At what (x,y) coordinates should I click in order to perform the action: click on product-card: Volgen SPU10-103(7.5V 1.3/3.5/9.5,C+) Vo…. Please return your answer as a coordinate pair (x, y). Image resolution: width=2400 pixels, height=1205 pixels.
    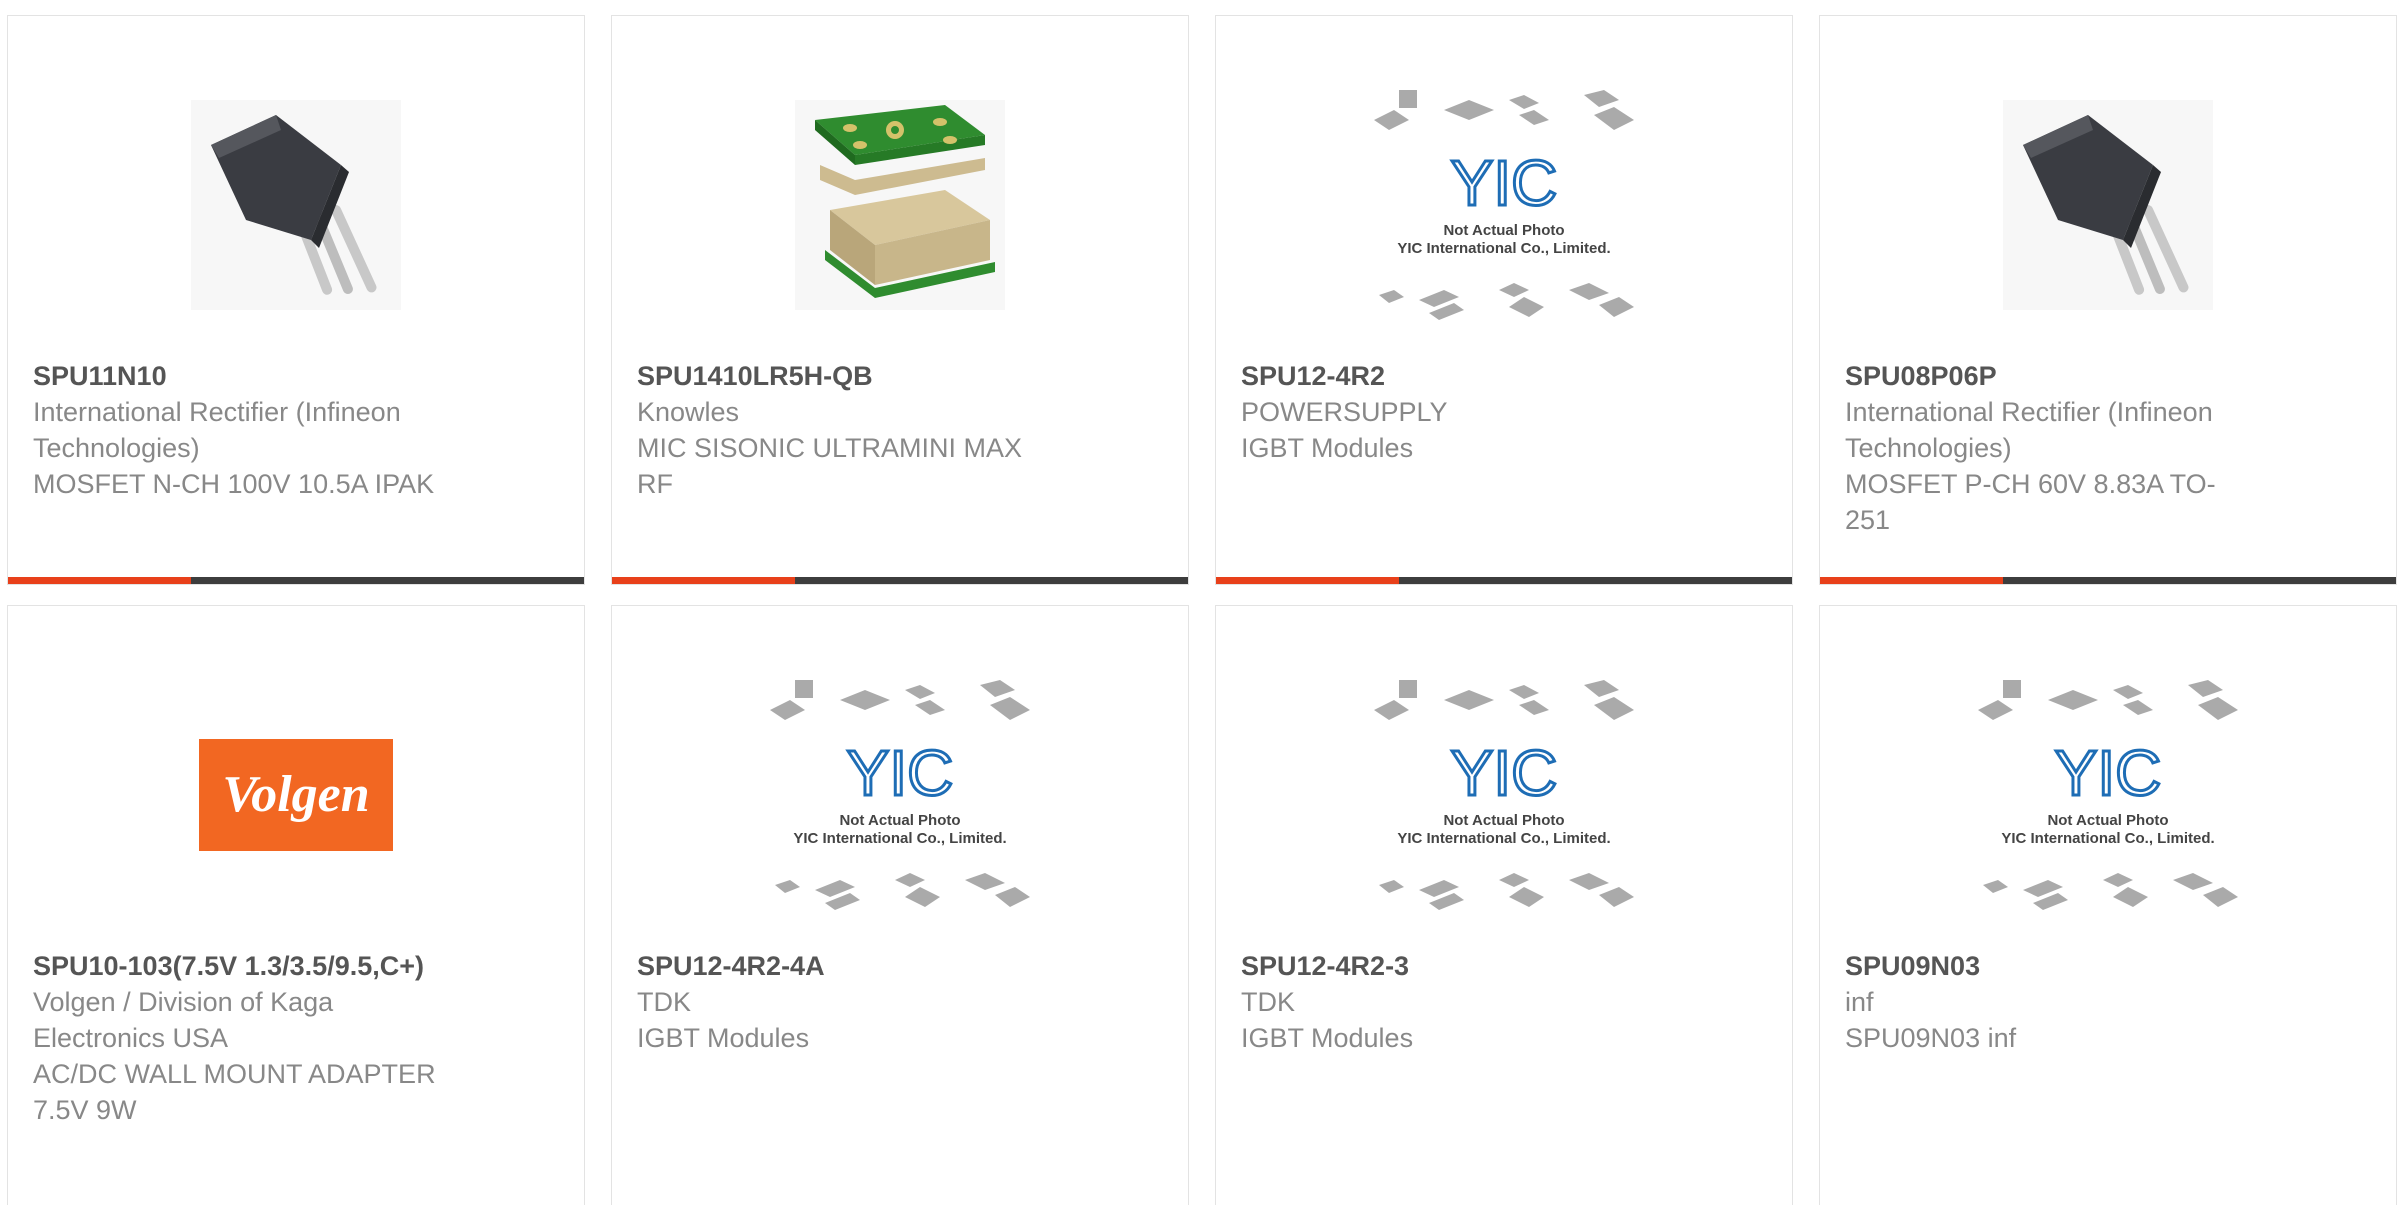
    Looking at the image, I should click on (296, 905).